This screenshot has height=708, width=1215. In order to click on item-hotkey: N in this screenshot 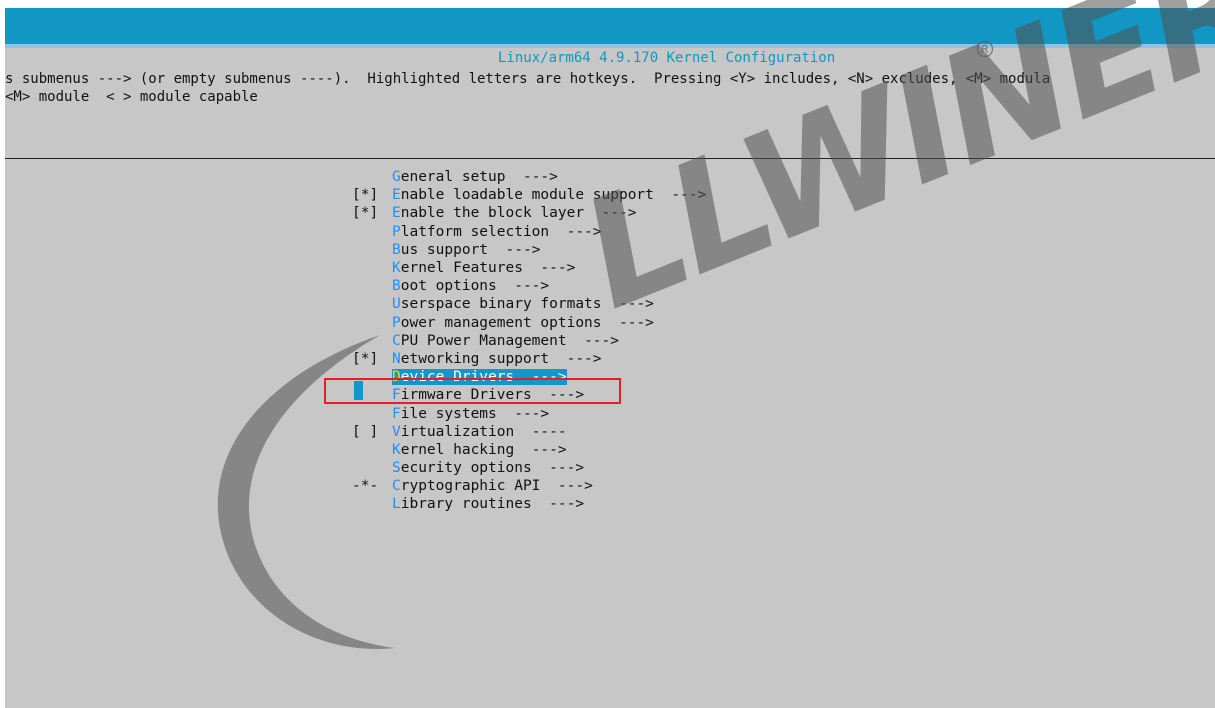, I will do `click(396, 358)`.